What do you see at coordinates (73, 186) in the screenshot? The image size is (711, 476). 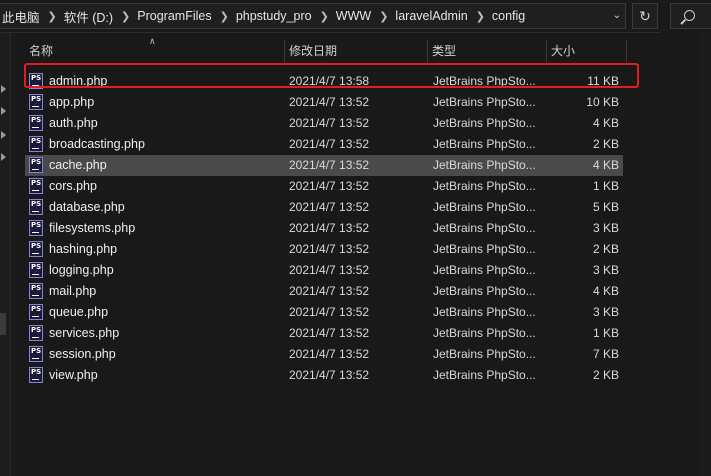 I see `file-name: cors.php` at bounding box center [73, 186].